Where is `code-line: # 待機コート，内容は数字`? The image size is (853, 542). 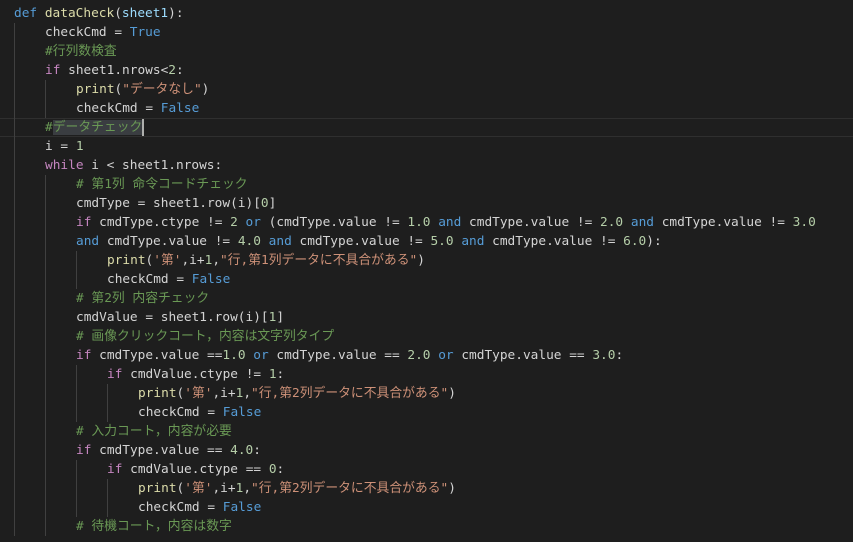
code-line: # 待機コート，内容は数字 is located at coordinates (426, 526).